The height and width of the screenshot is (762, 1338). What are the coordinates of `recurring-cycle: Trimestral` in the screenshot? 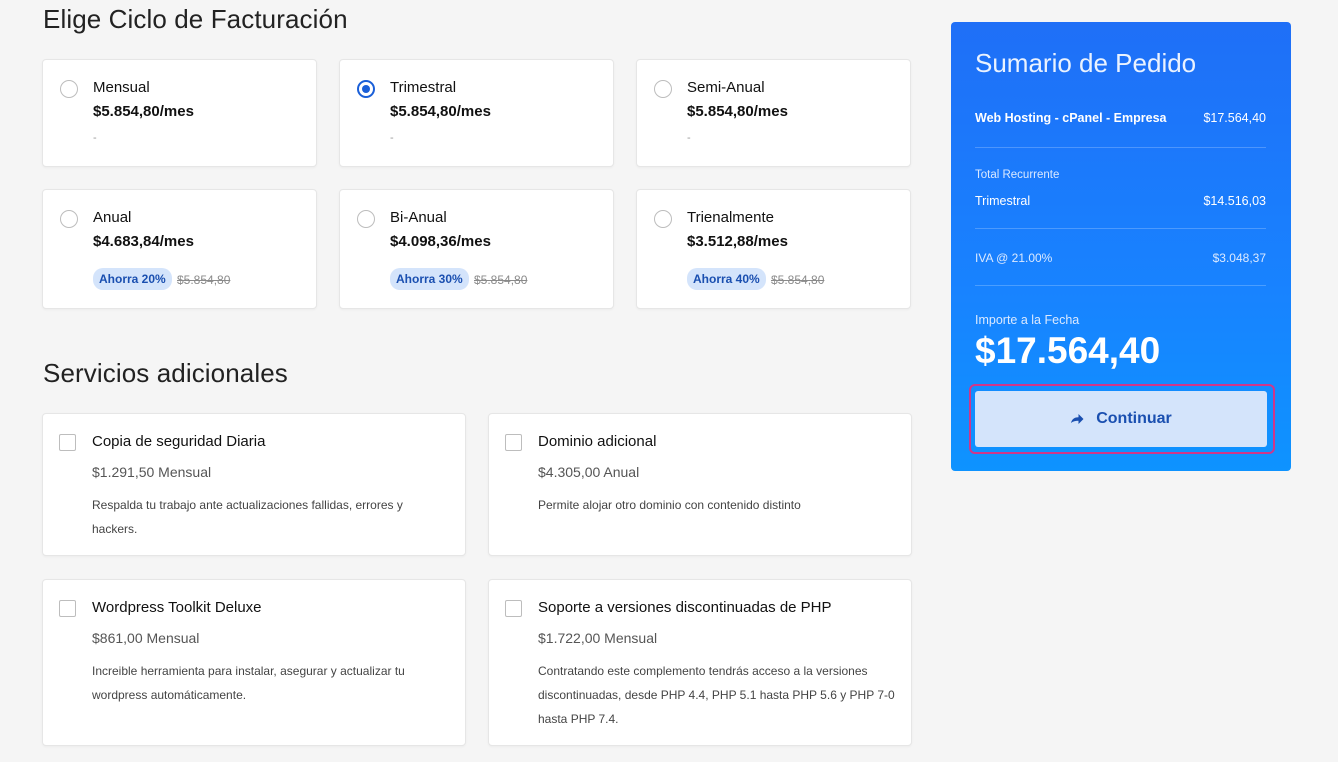 It's located at (1003, 201).